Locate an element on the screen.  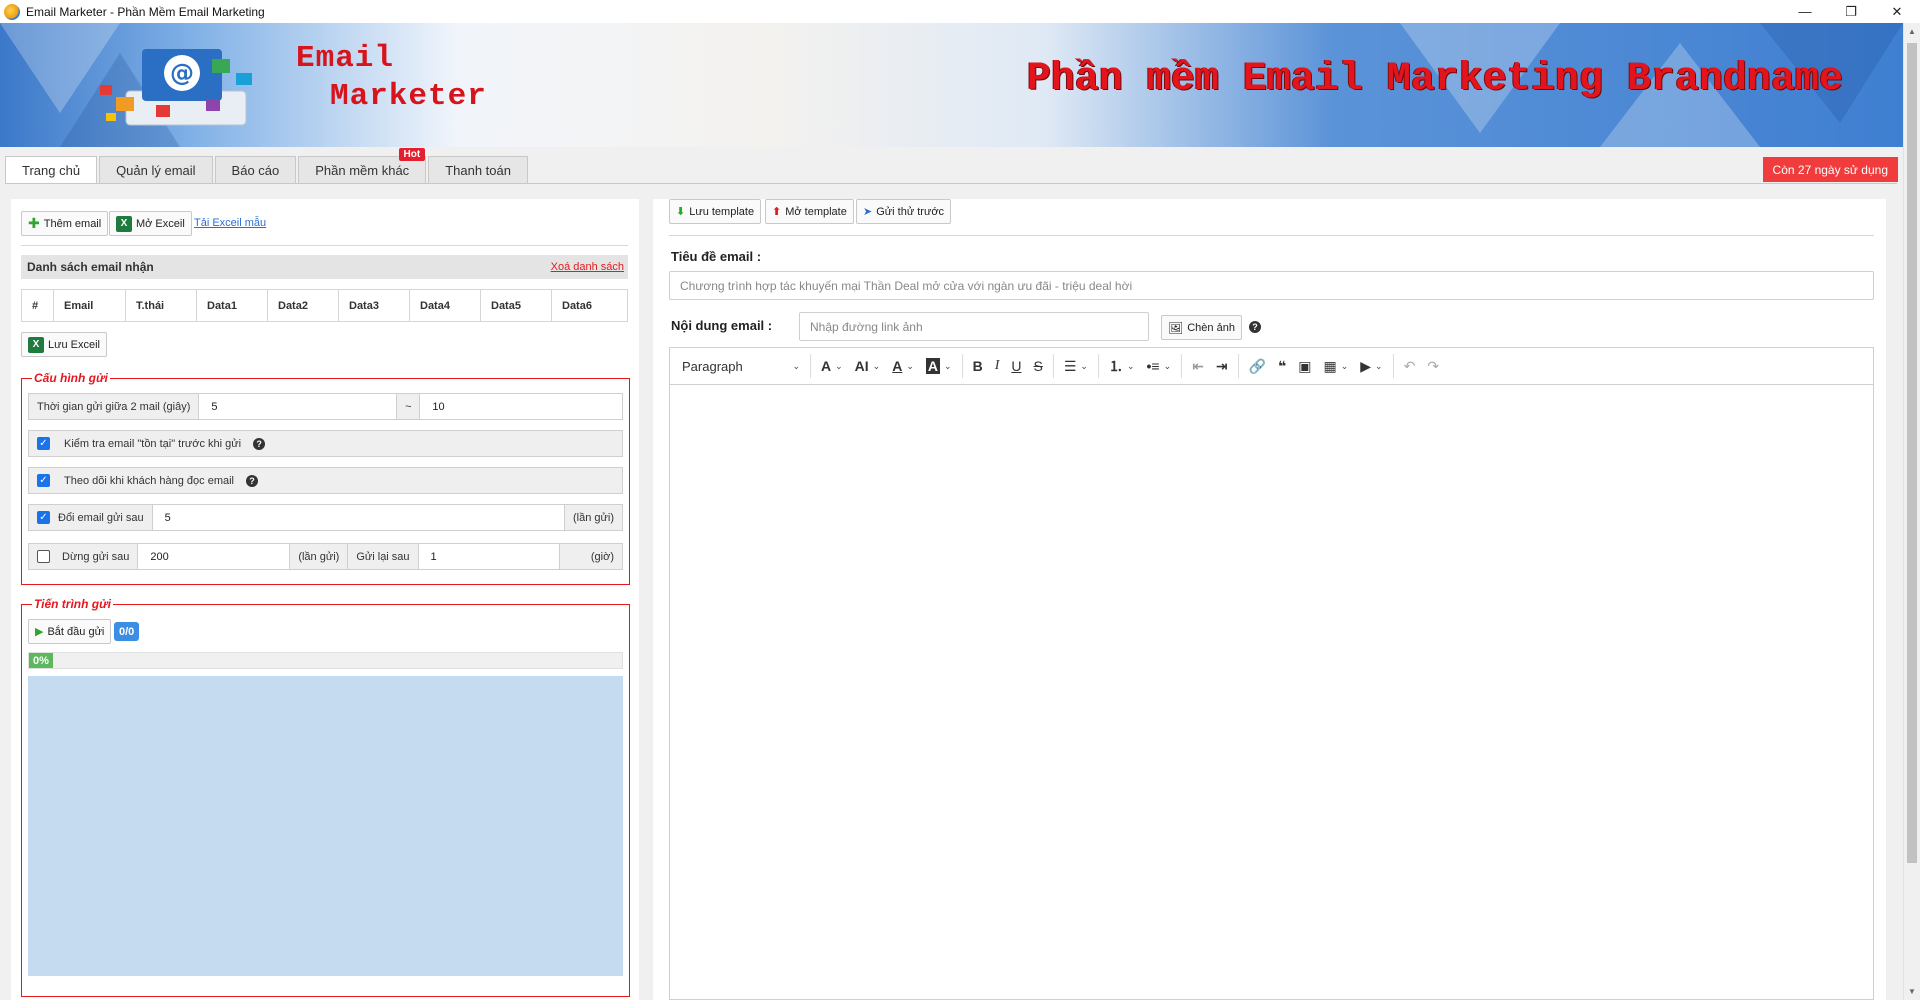
italic-button: I is located at coordinates (997, 366).